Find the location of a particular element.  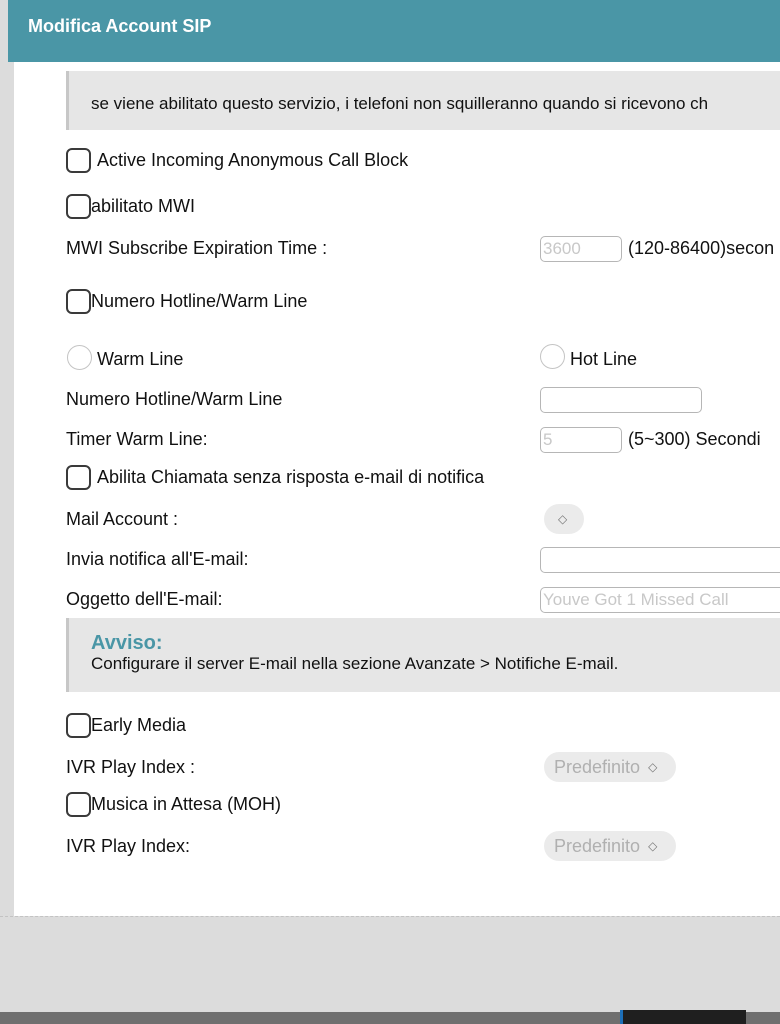

hot-line-radio is located at coordinates (552, 356).